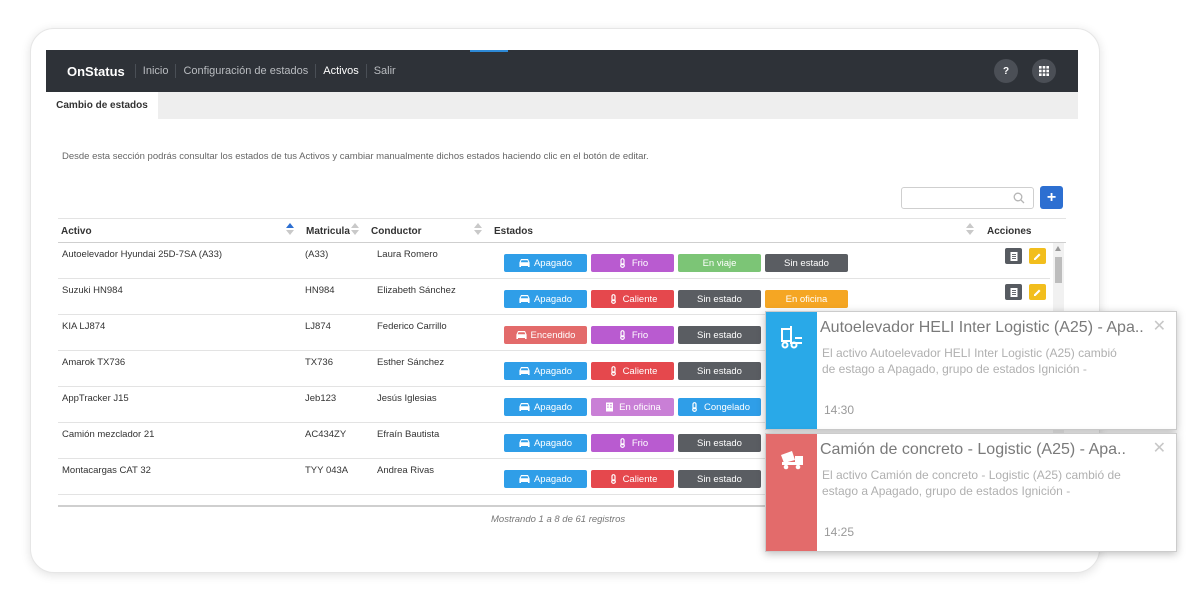 The image size is (1200, 602). What do you see at coordinates (407, 398) in the screenshot?
I see `cell-conductor: Jesús Iglesias` at bounding box center [407, 398].